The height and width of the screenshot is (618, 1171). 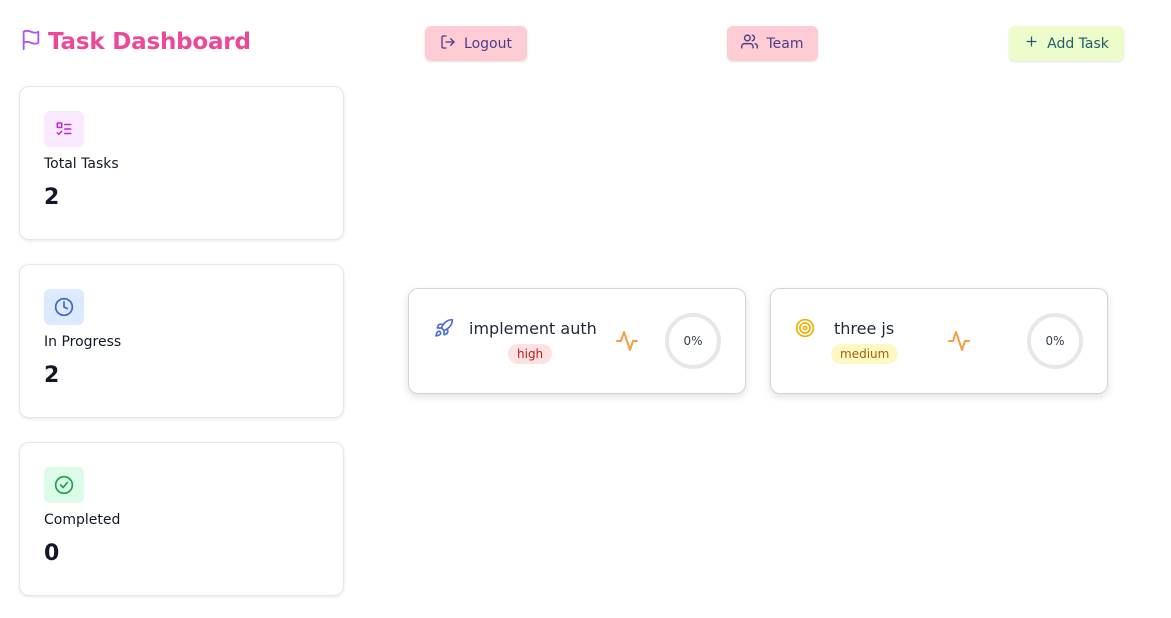 I want to click on team-button: Team, so click(x=772, y=43).